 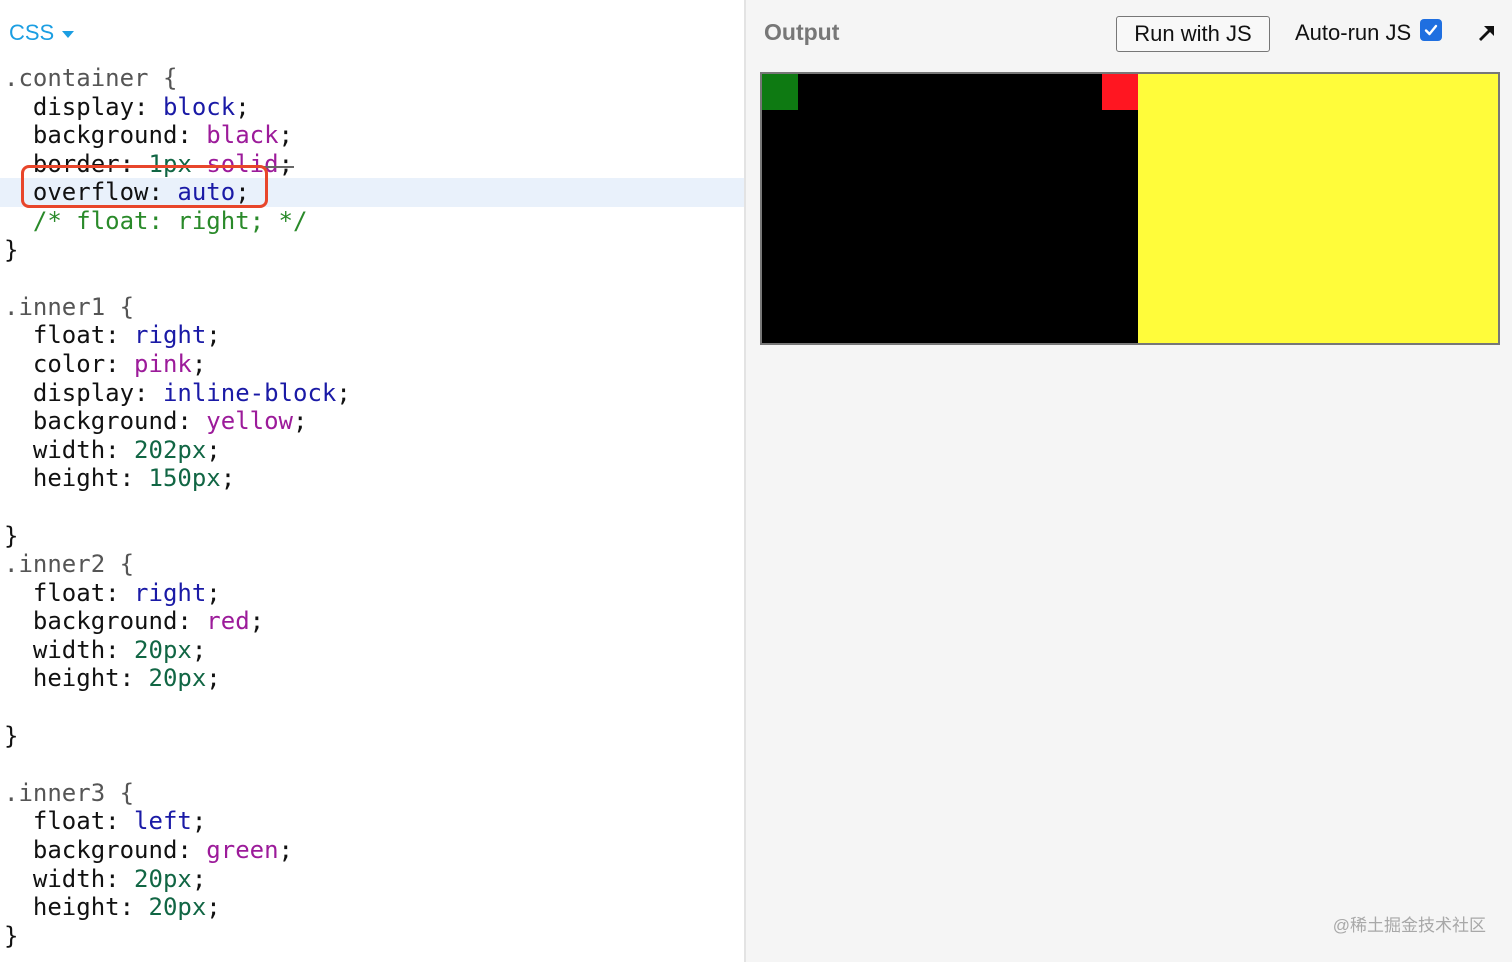 What do you see at coordinates (69, 792) in the screenshot?
I see `code-token: .inner3 {` at bounding box center [69, 792].